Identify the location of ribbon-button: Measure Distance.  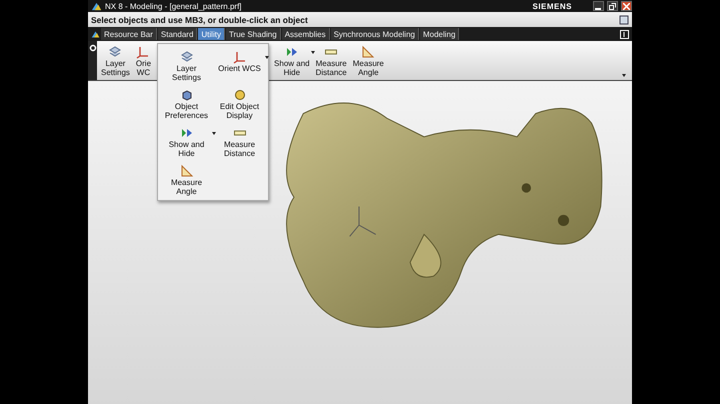
(331, 67).